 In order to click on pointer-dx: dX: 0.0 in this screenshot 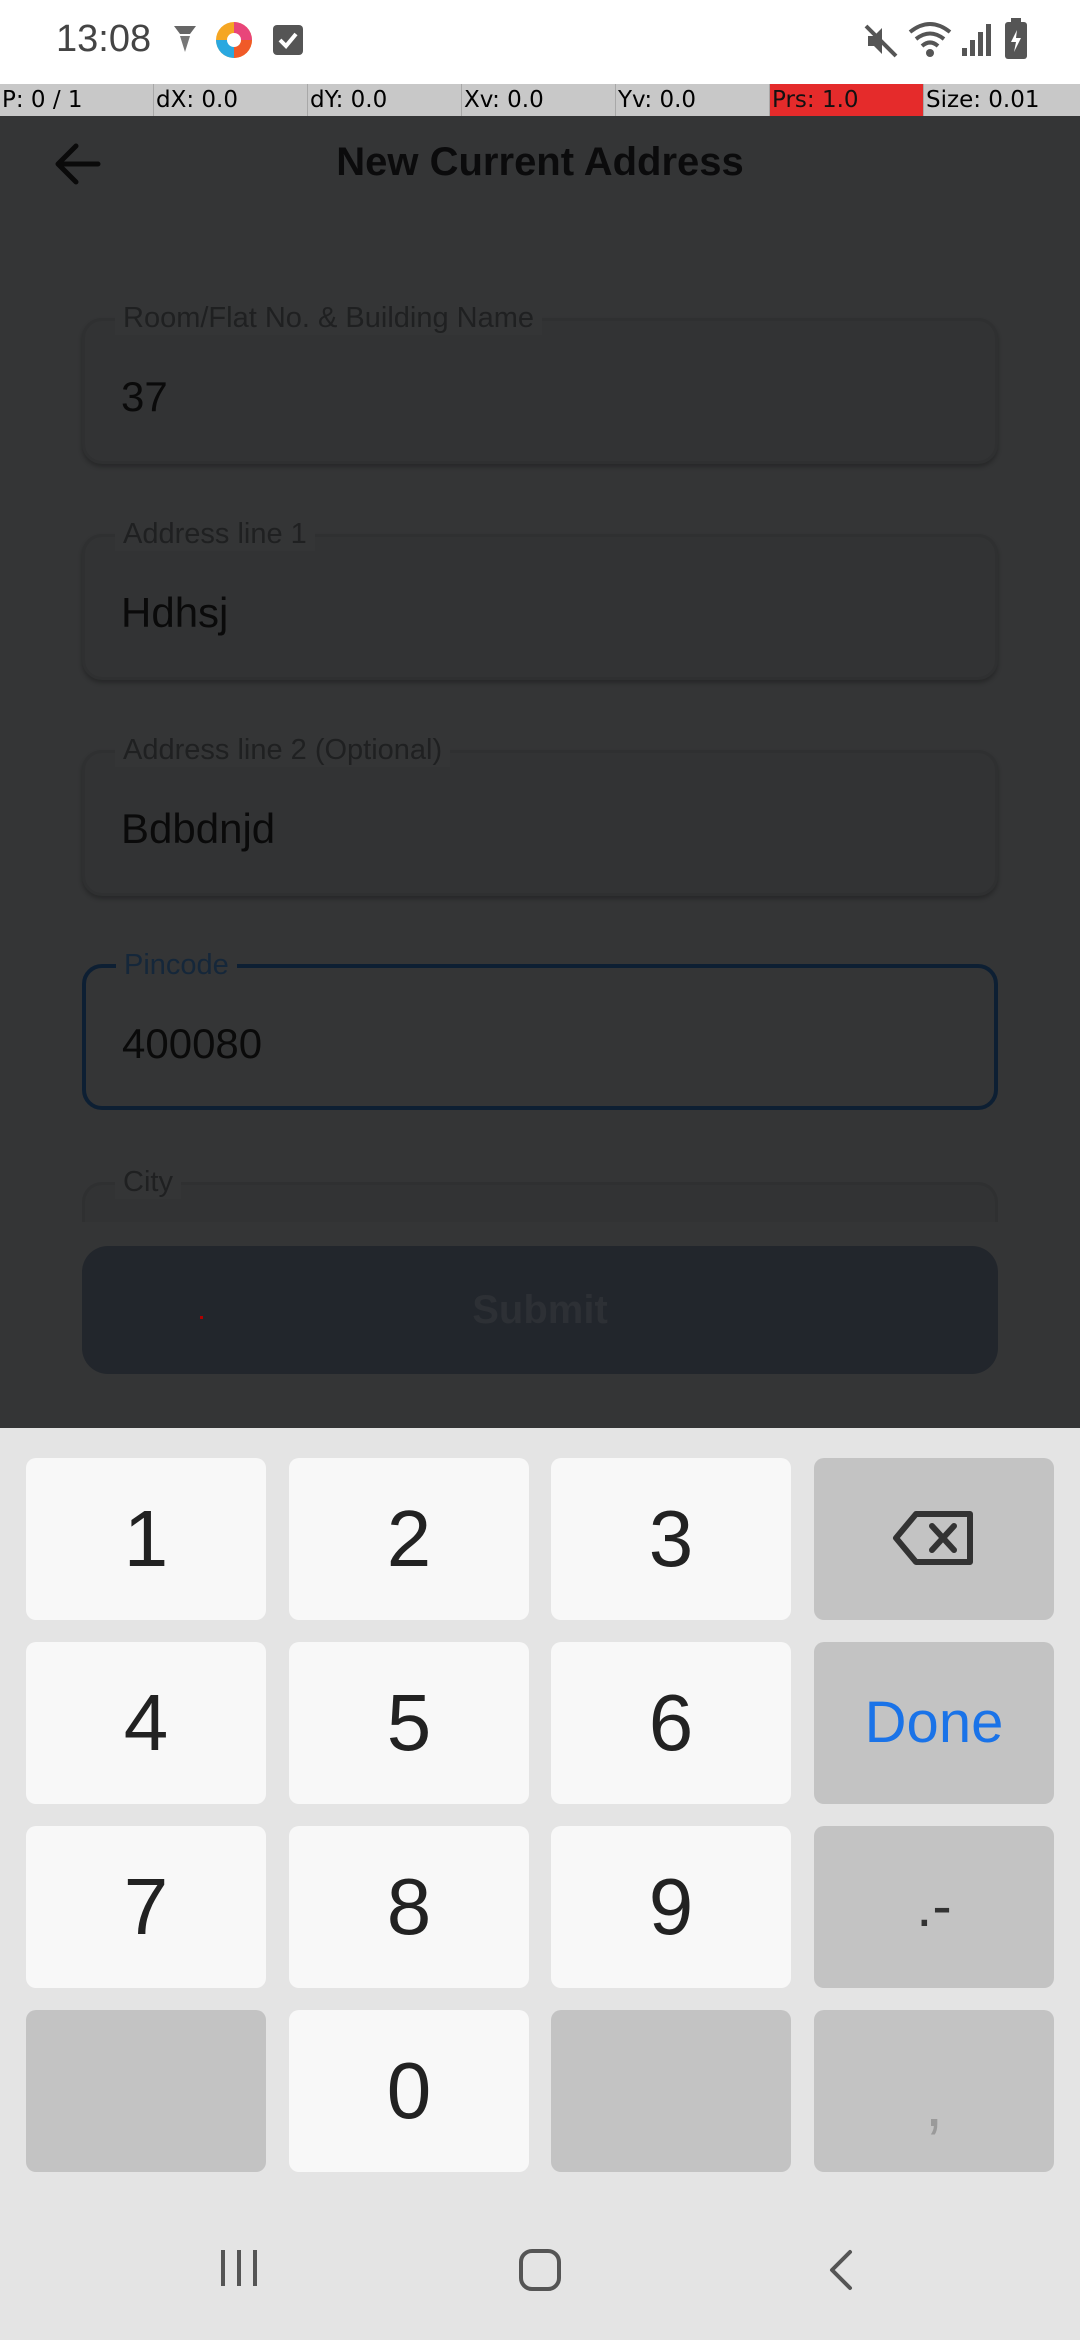, I will do `click(230, 100)`.